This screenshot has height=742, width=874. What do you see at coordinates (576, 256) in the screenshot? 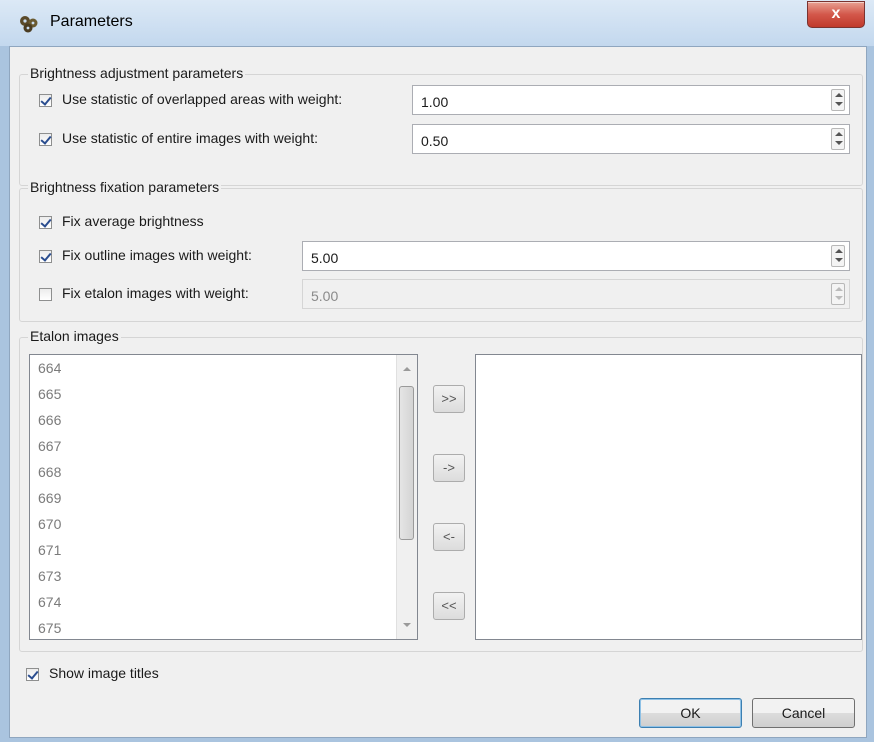
I see `outline-weight-spinbox: 5.00` at bounding box center [576, 256].